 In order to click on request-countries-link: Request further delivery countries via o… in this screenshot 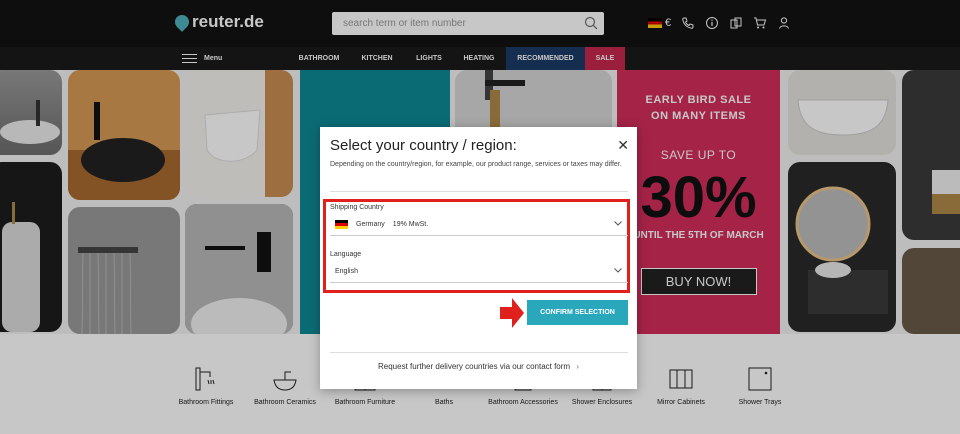, I will do `click(478, 366)`.